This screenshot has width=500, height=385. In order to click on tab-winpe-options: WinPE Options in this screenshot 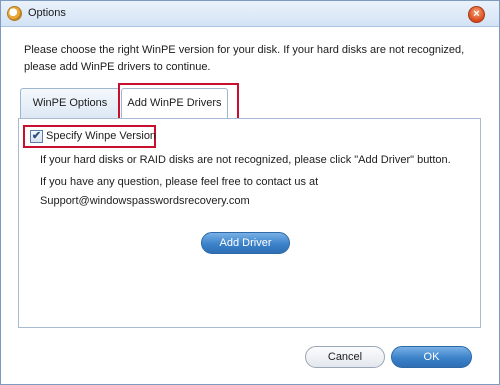, I will do `click(70, 103)`.